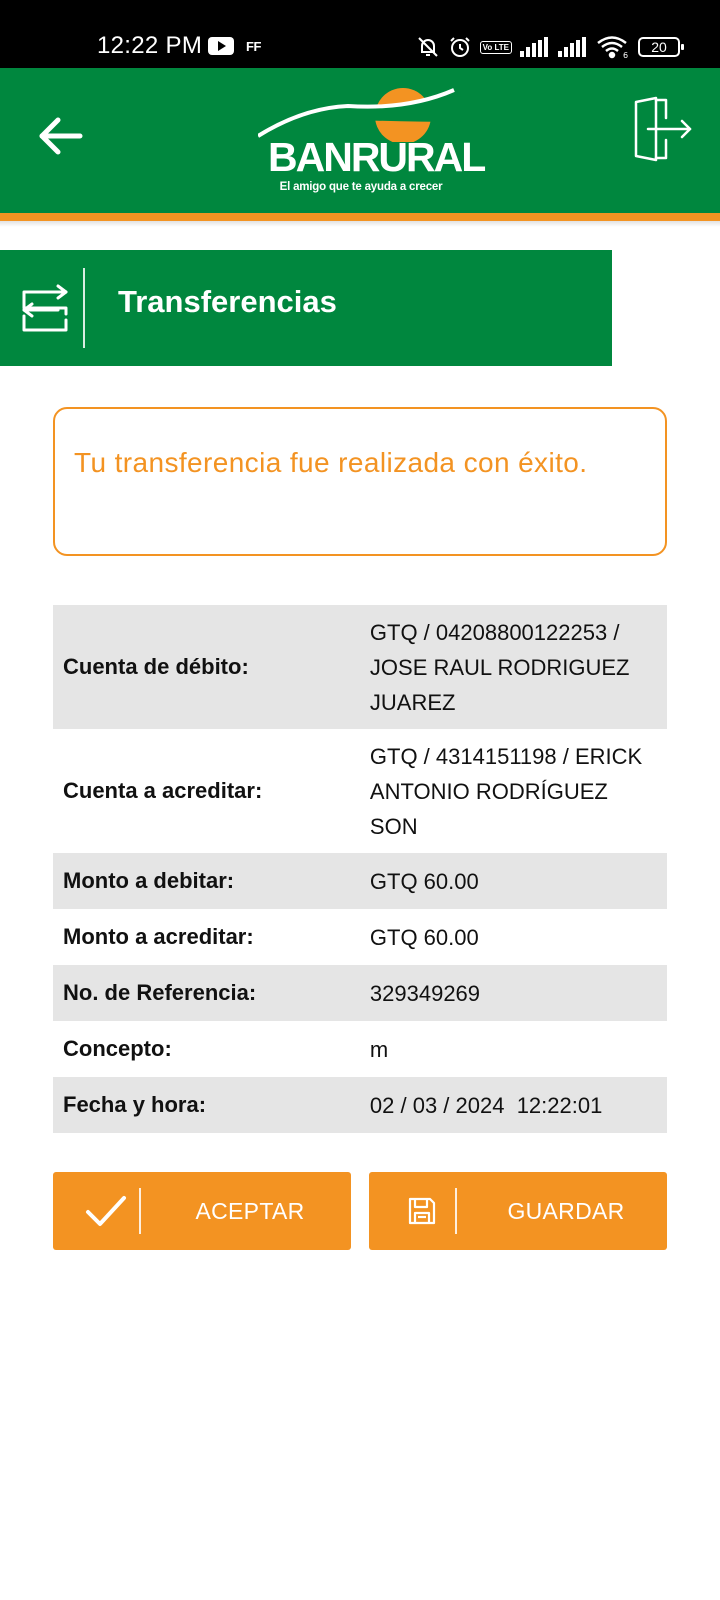 The height and width of the screenshot is (1600, 720). What do you see at coordinates (221, 46) in the screenshot?
I see `youtube-icon` at bounding box center [221, 46].